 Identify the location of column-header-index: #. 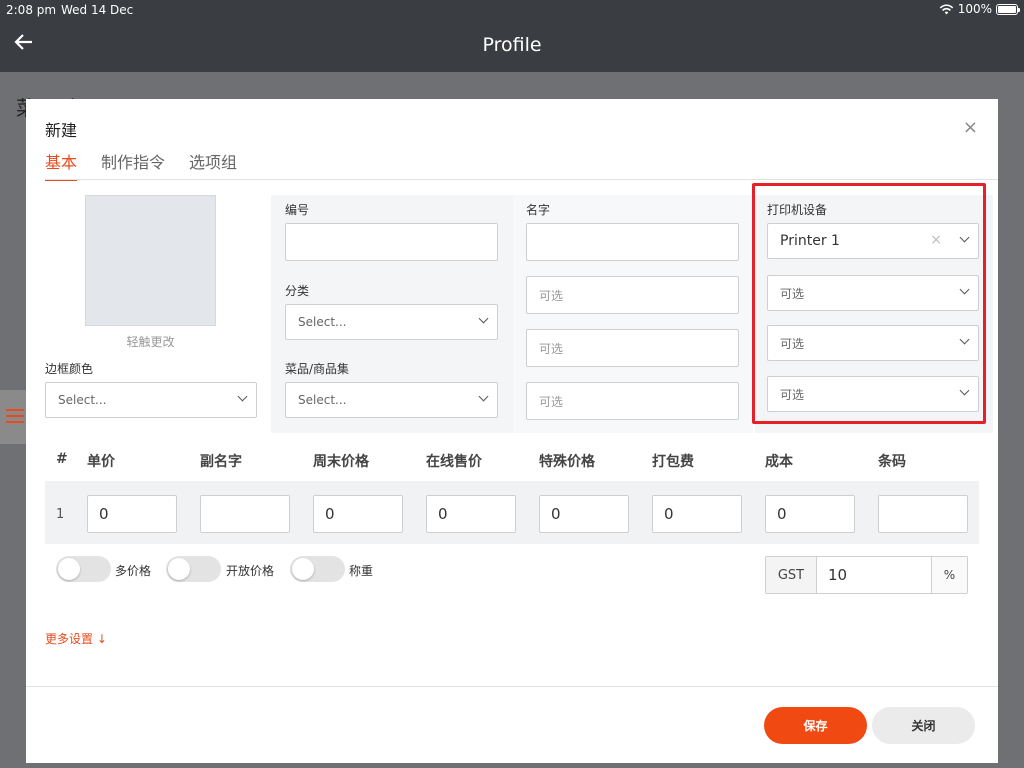
(62, 459).